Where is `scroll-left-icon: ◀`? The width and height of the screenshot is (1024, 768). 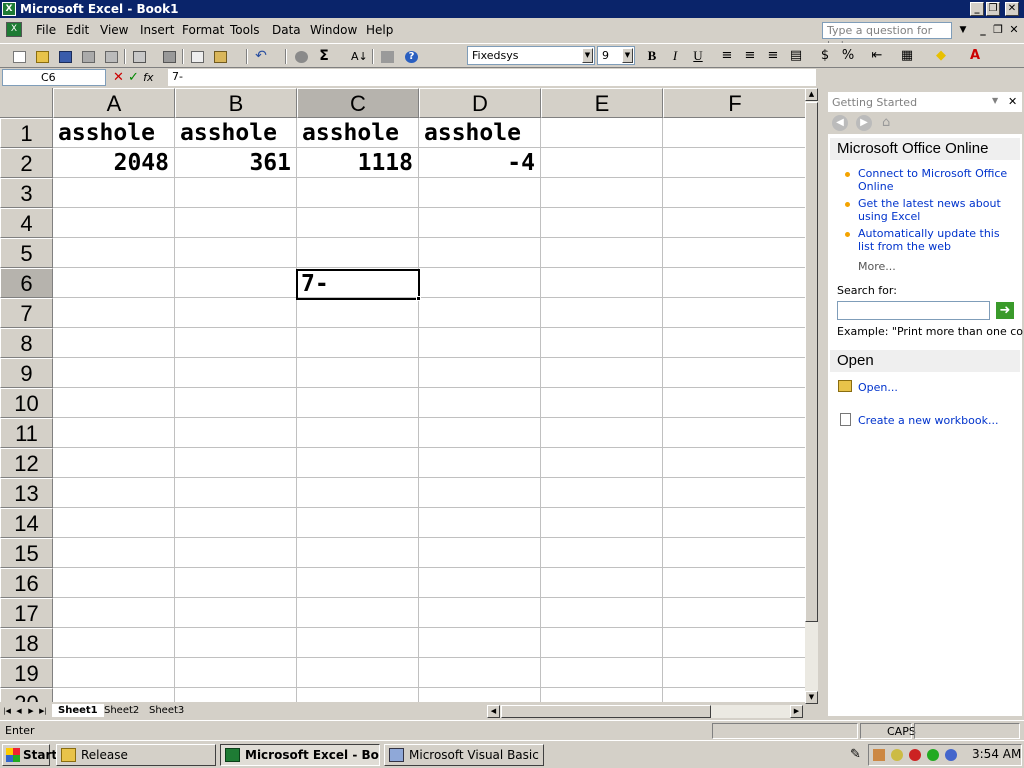 scroll-left-icon: ◀ is located at coordinates (493, 711).